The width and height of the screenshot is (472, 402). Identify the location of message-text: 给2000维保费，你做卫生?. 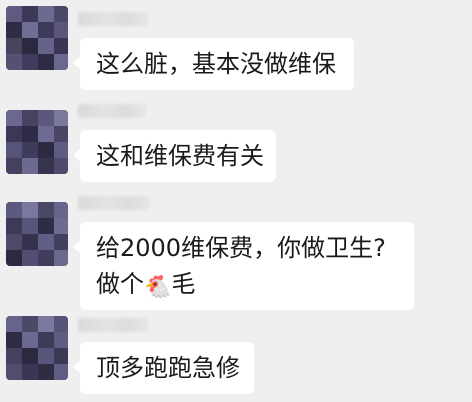
(241, 248).